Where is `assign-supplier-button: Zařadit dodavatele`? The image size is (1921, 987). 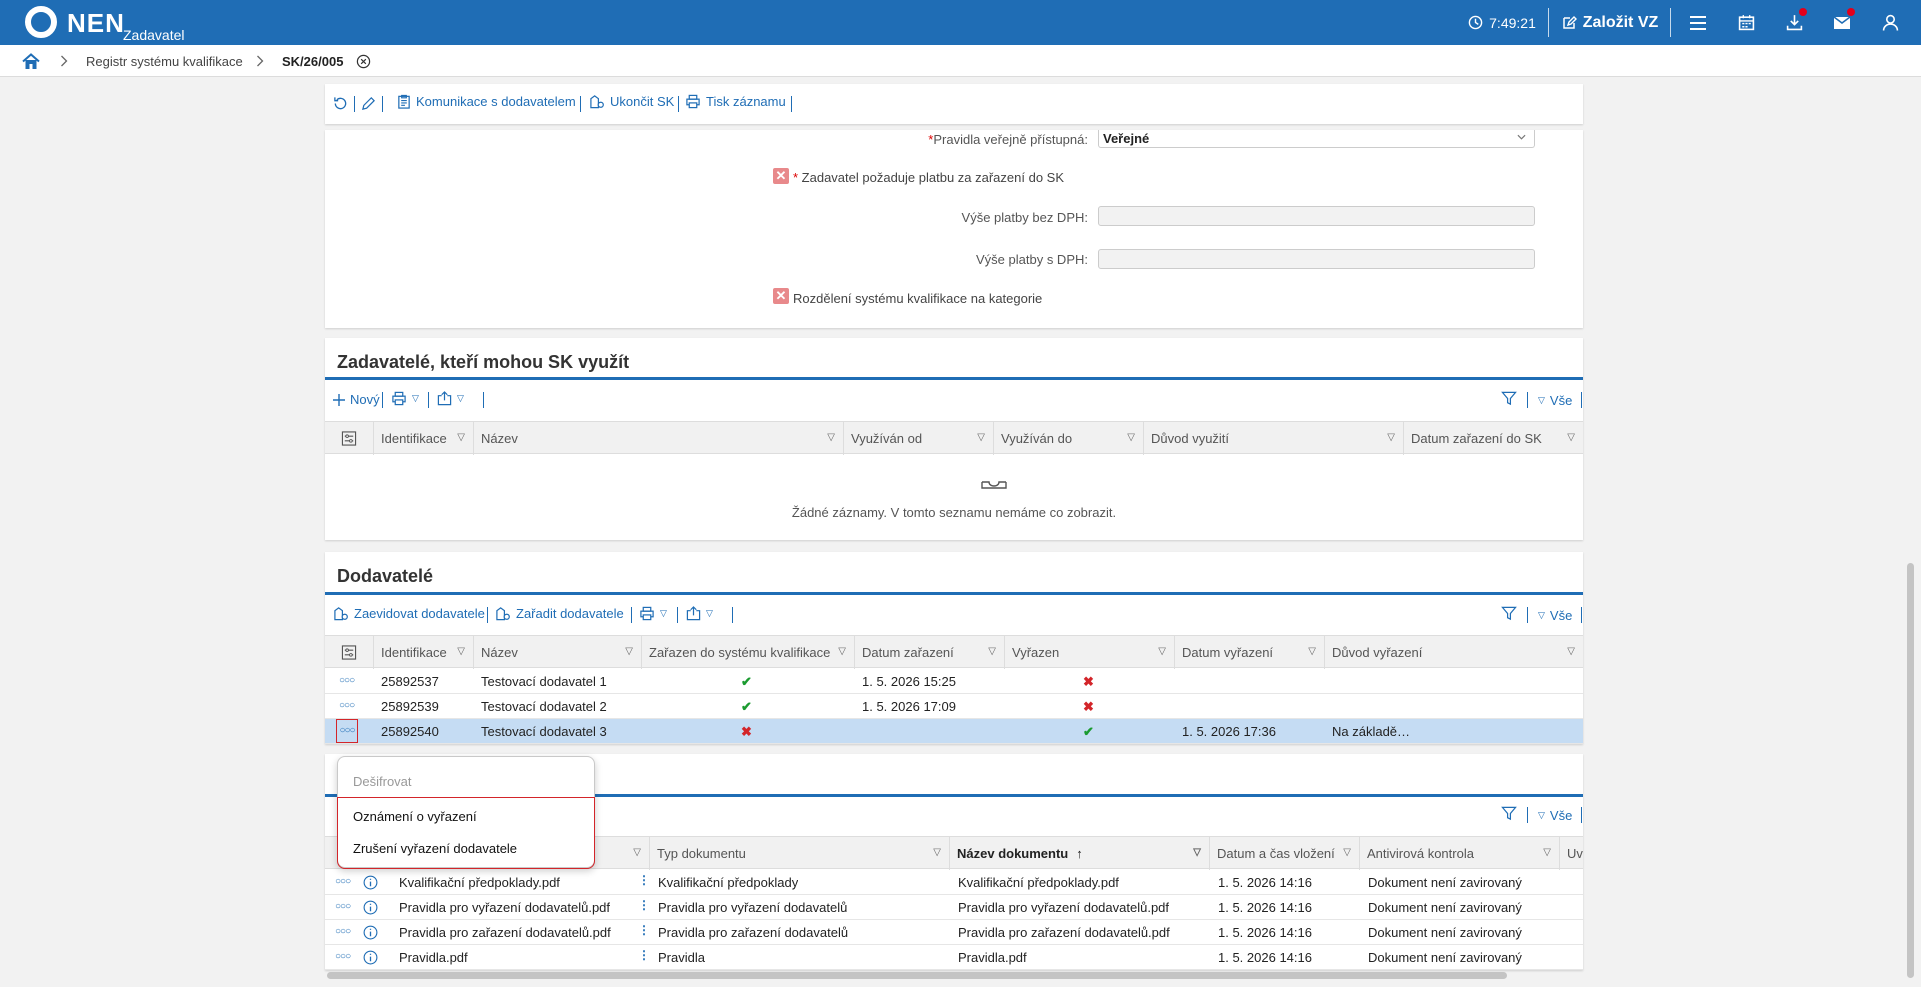 assign-supplier-button: Zařadit dodavatele is located at coordinates (559, 613).